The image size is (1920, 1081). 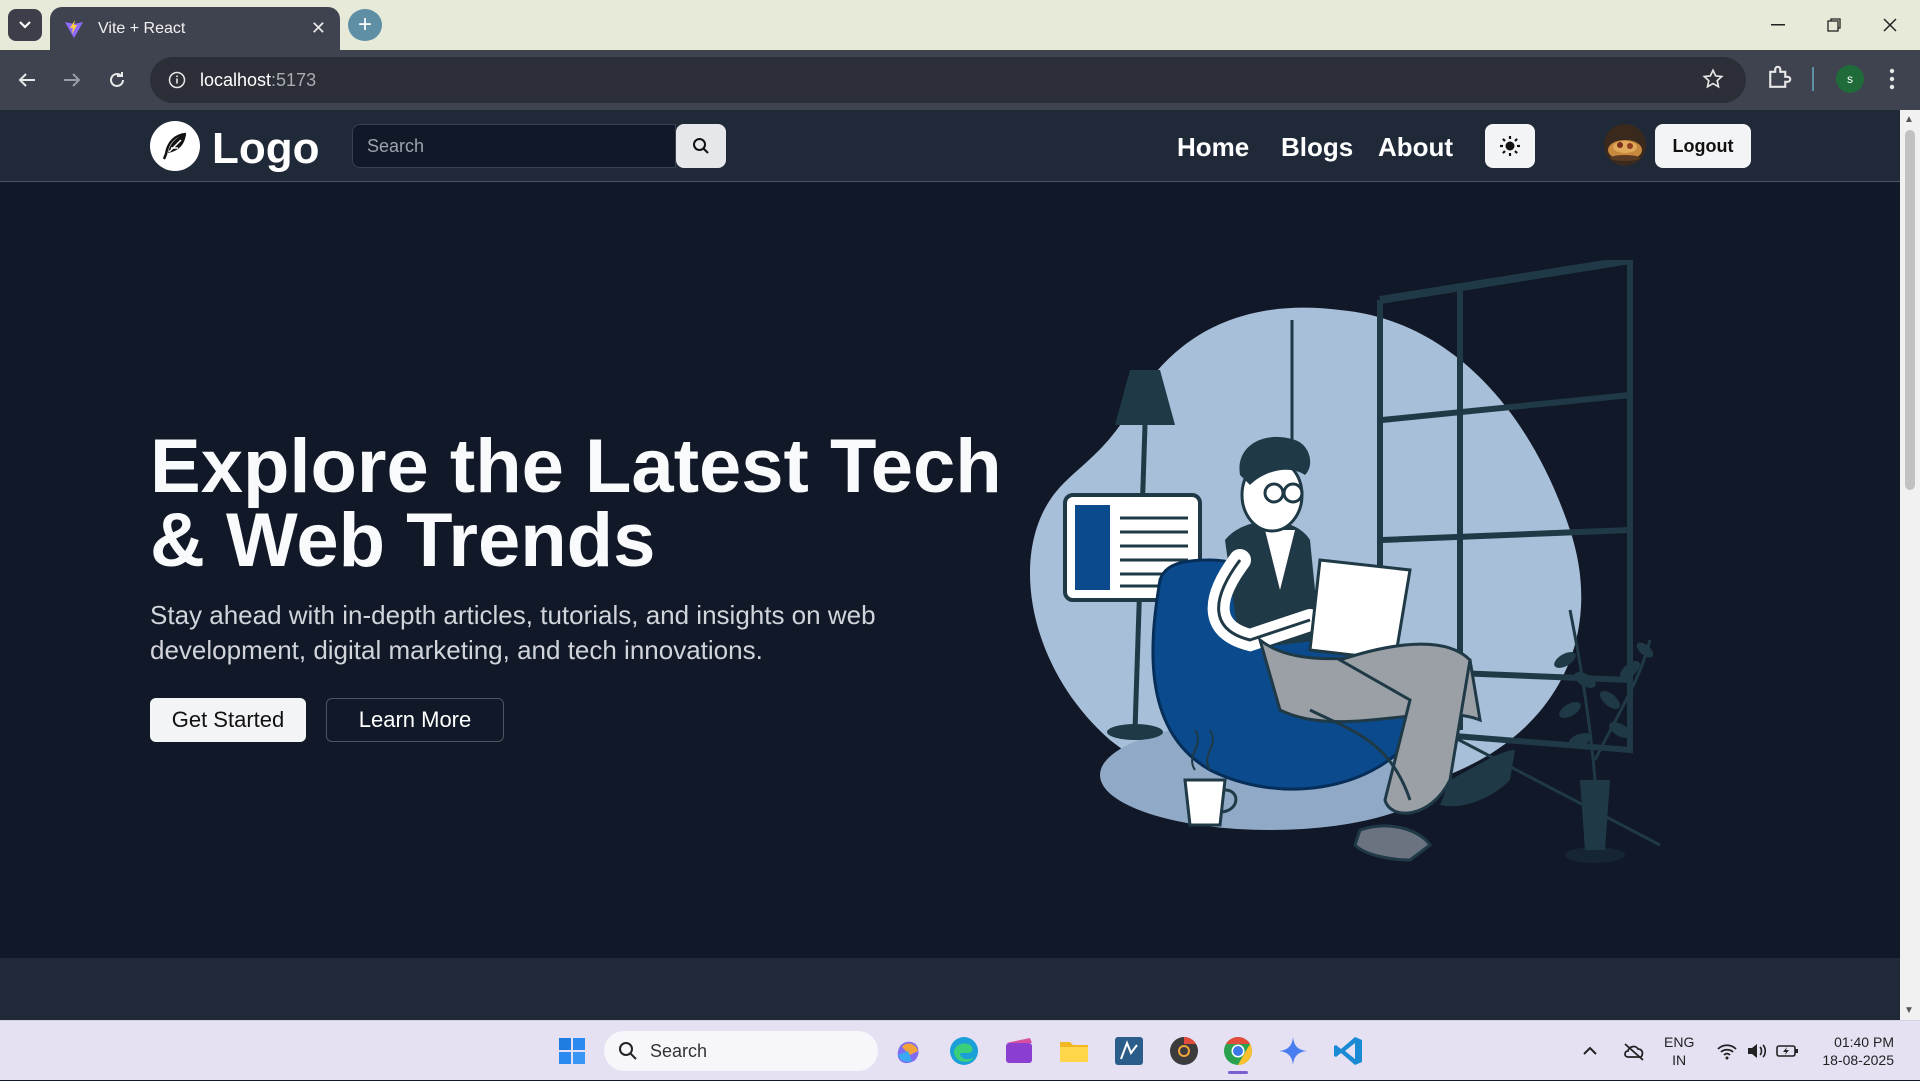 I want to click on mysql-workbench-app-icon, so click(x=1129, y=1051).